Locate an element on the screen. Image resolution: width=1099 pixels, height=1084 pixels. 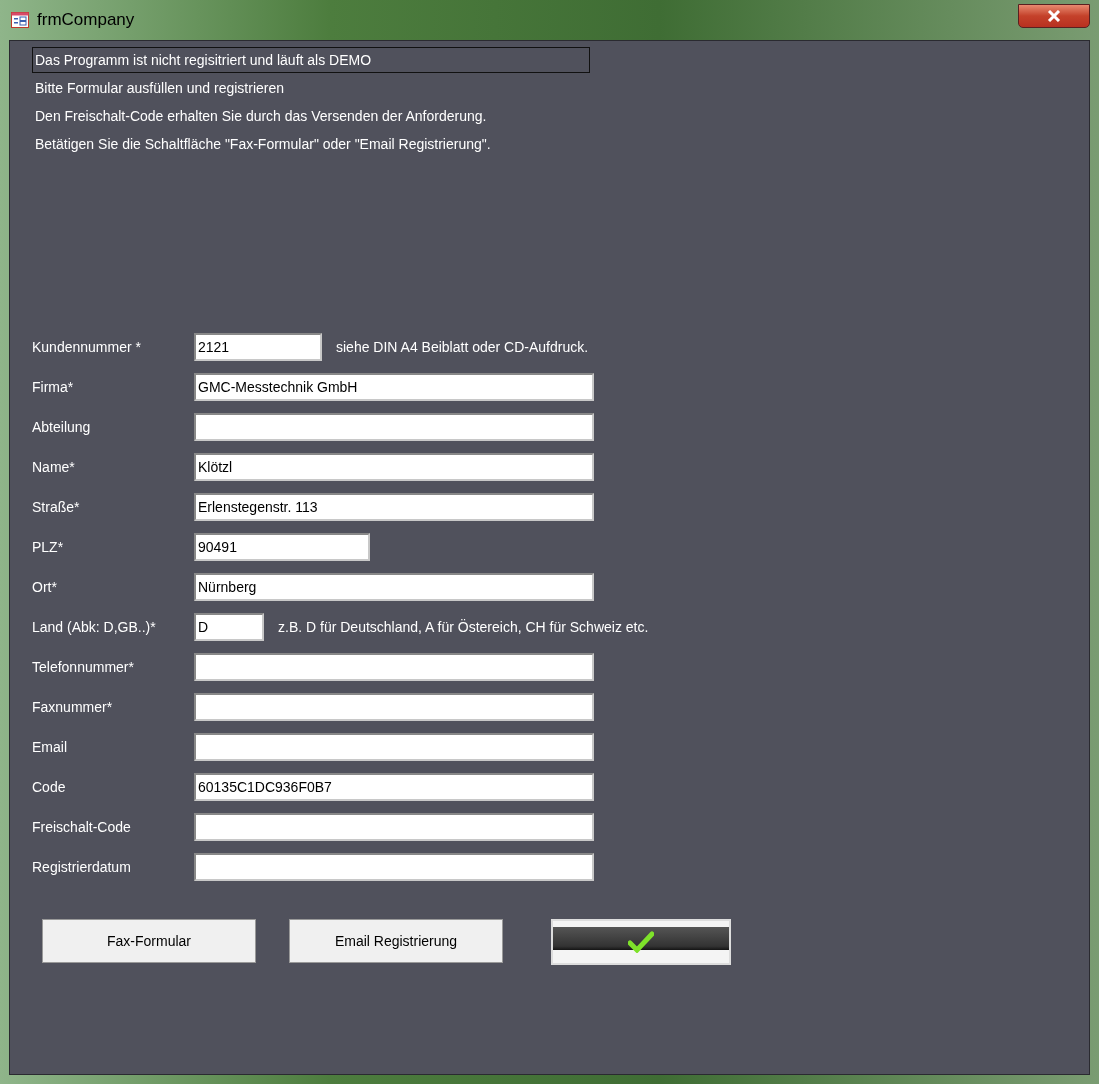
field-label: Kundennummer * is located at coordinates (87, 347).